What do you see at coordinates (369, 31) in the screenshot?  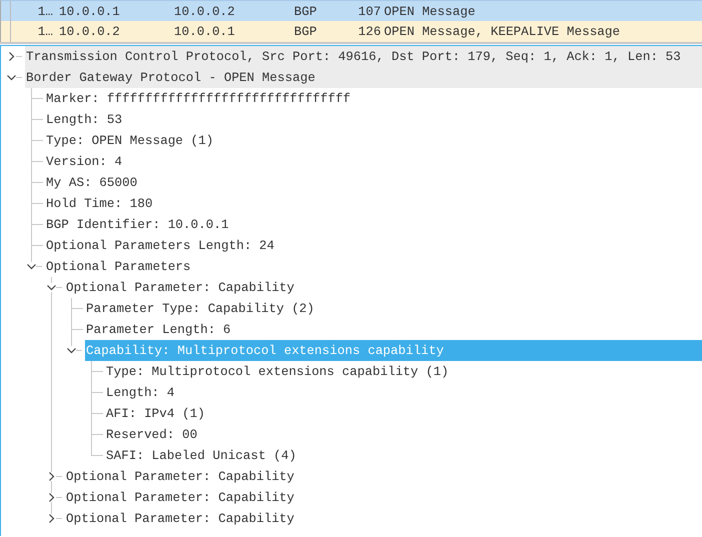 I see `length-cell-text: 126` at bounding box center [369, 31].